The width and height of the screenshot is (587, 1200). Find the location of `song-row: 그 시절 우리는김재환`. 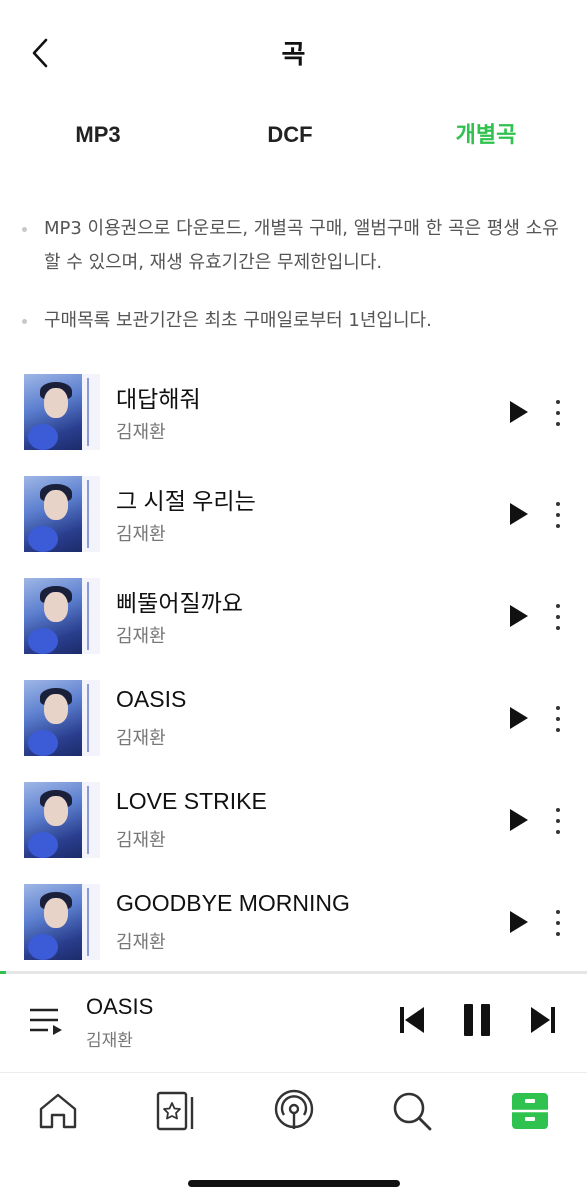

song-row: 그 시절 우리는김재환 is located at coordinates (293, 527).